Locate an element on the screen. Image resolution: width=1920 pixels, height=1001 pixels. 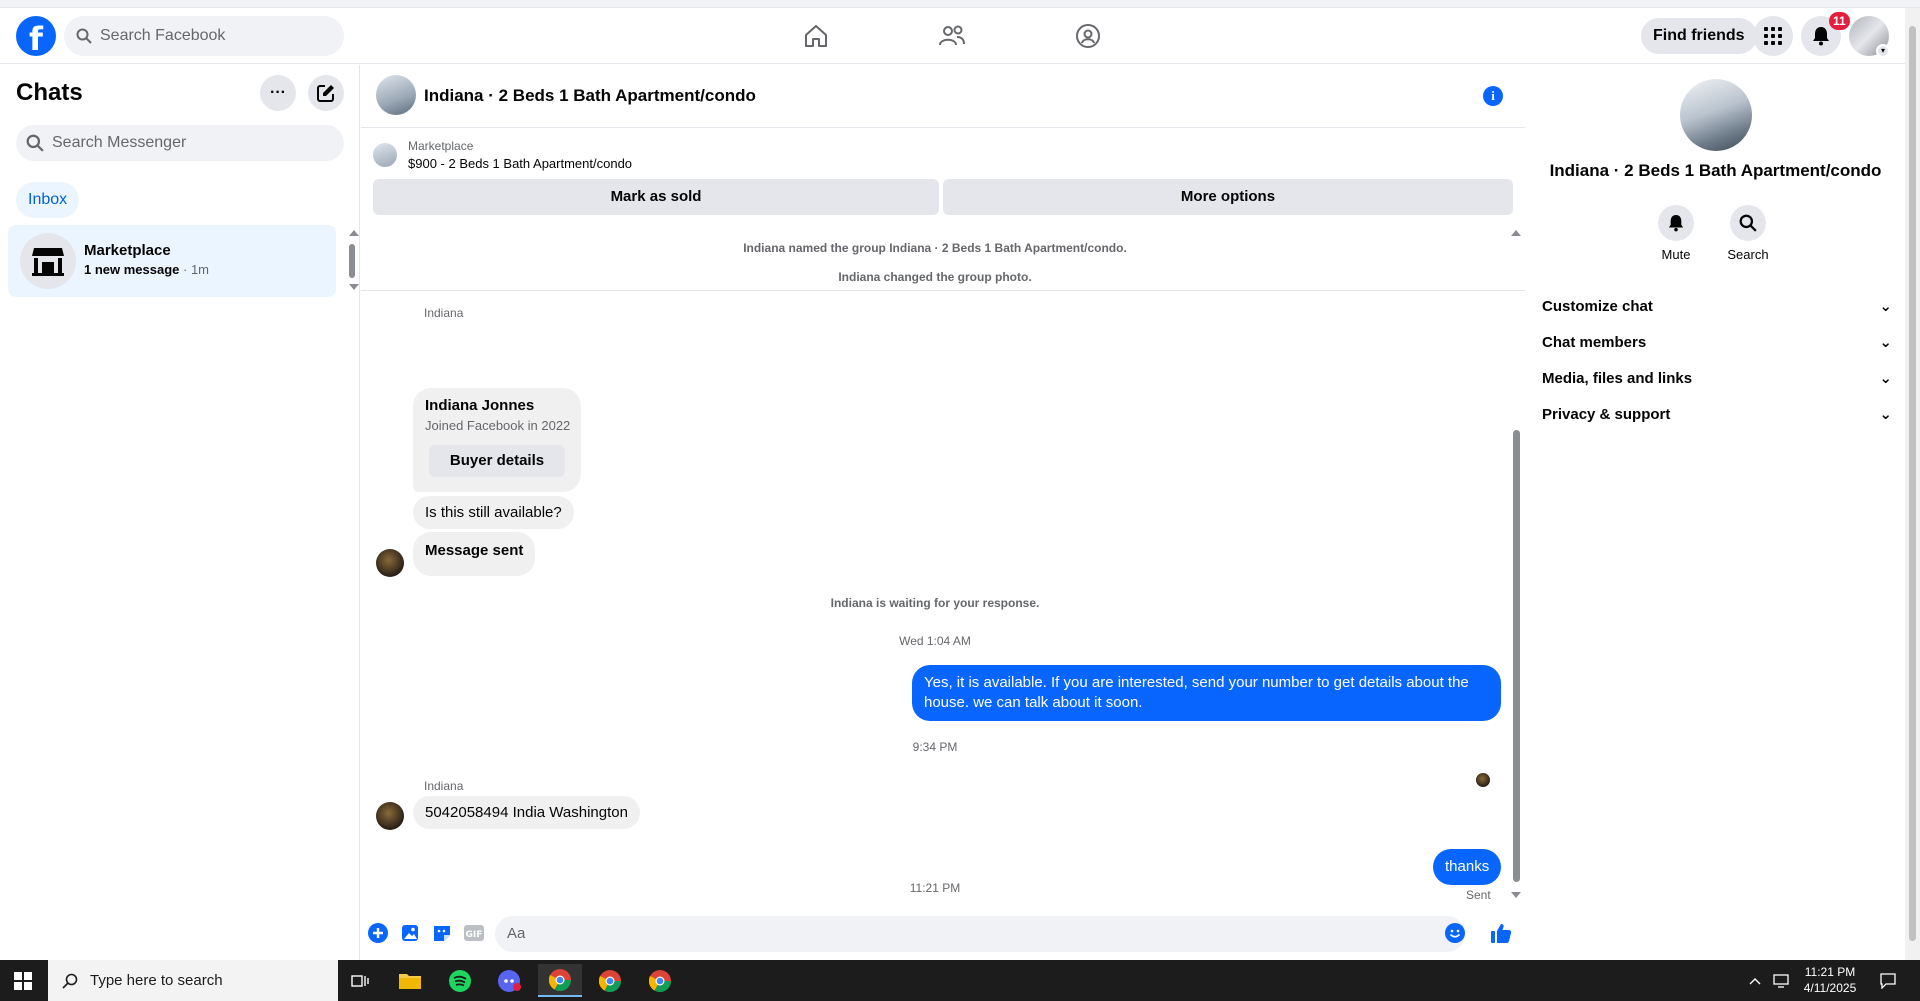
facebook-search-placeholder: Search Facebook is located at coordinates (163, 35).